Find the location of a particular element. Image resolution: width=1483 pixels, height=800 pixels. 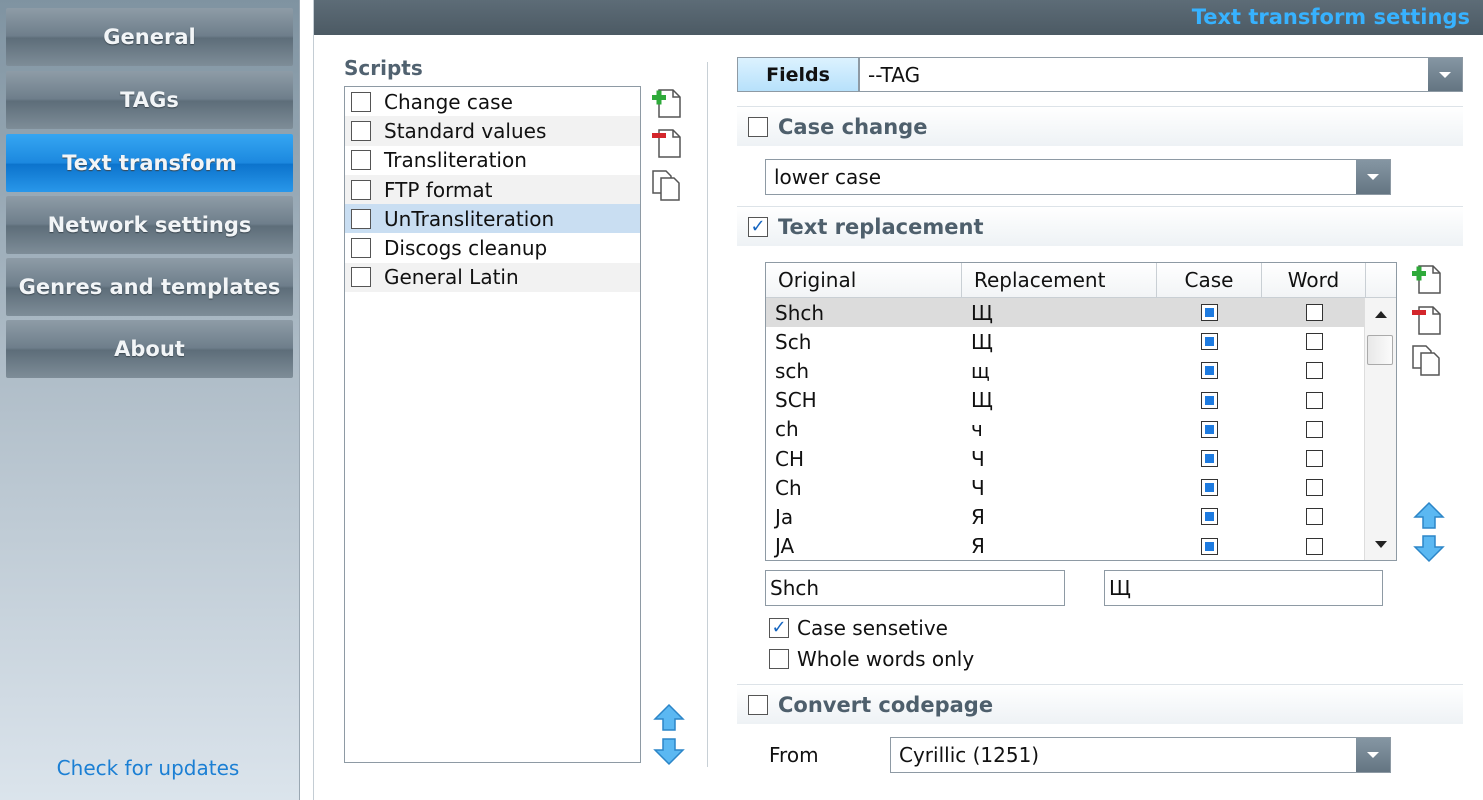

copy-rule-icon is located at coordinates (1427, 360).